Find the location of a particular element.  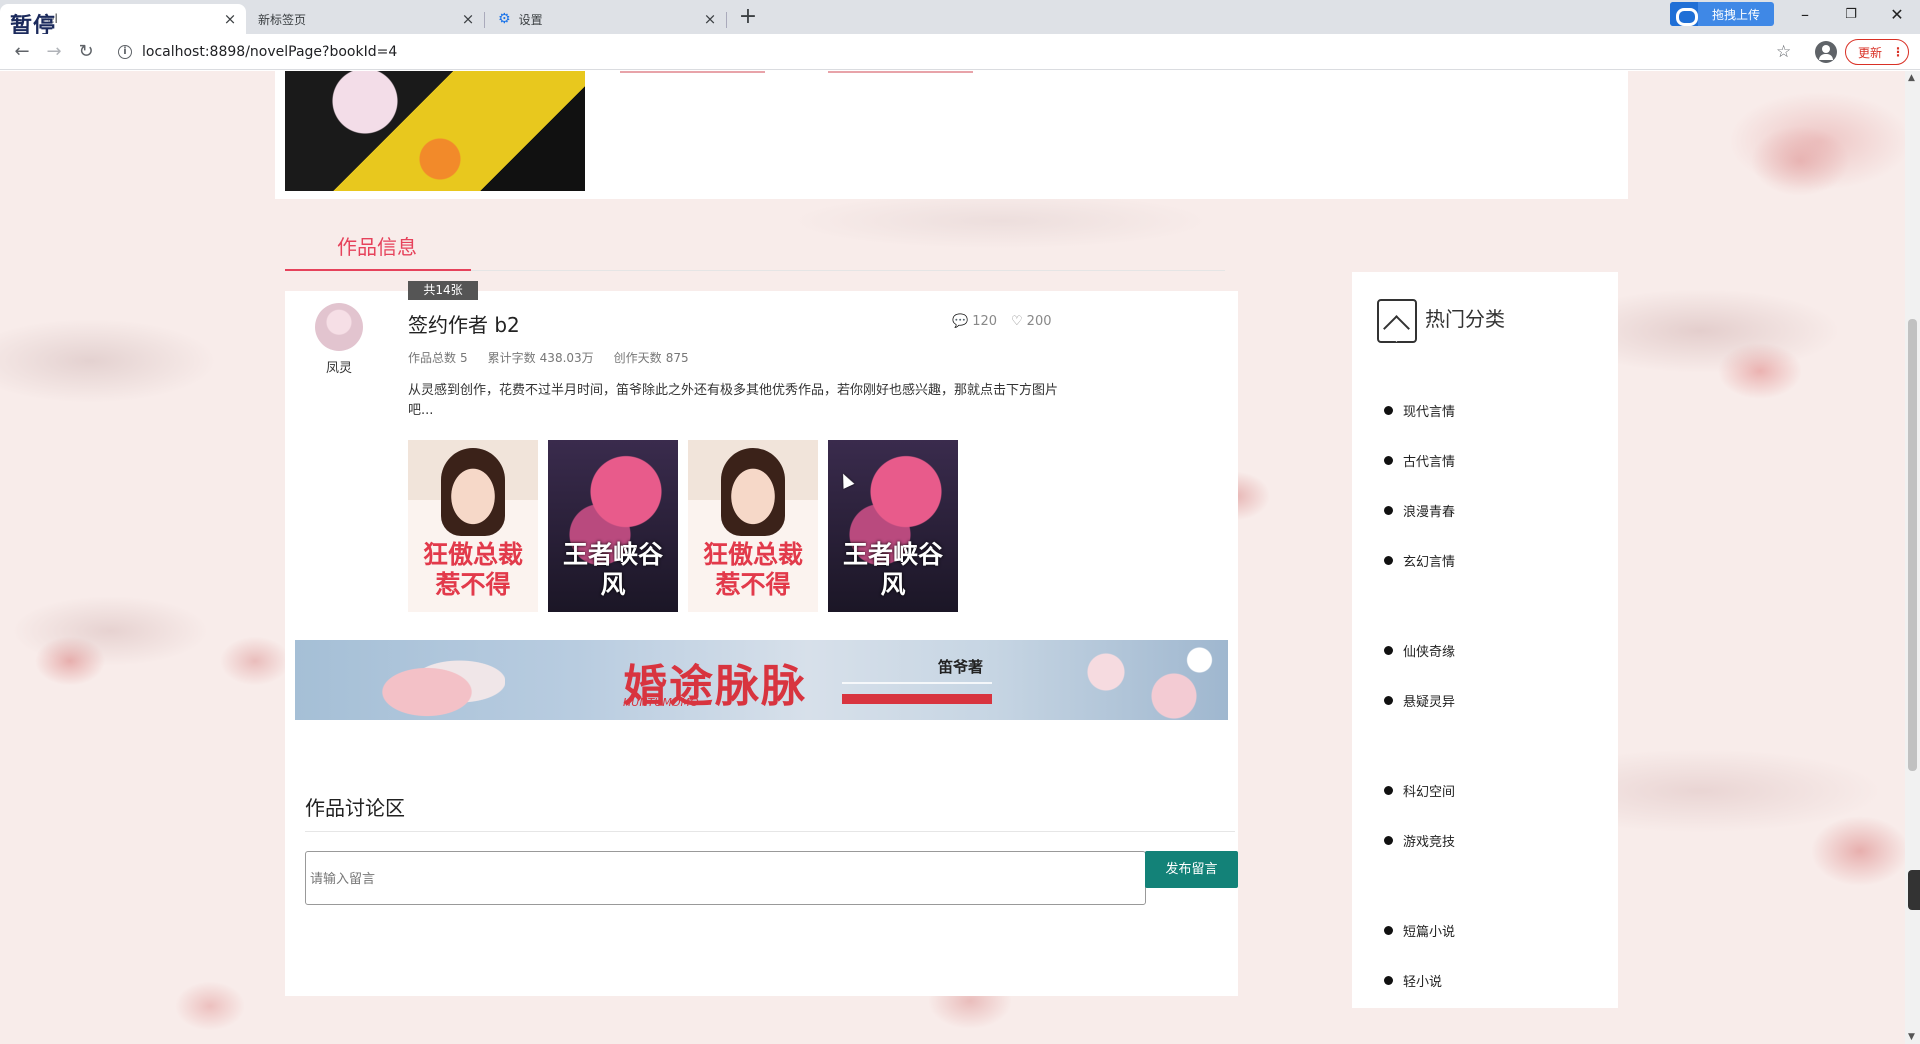

more-menu-icon: ⋮ is located at coordinates (1898, 52).